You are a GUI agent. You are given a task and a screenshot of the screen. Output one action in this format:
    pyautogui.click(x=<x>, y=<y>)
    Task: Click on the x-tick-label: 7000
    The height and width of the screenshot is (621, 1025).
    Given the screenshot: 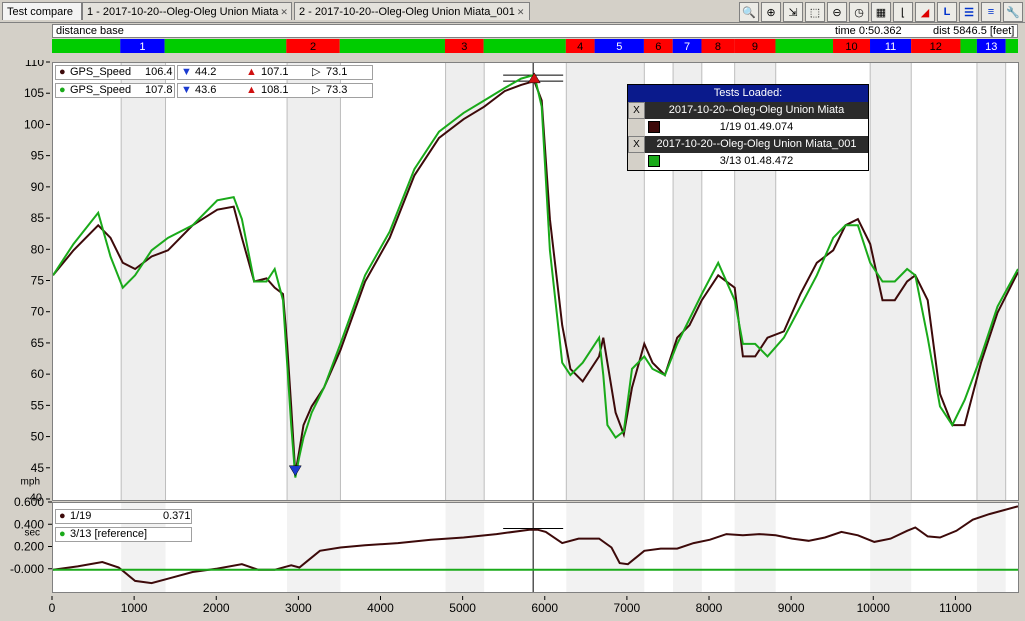 What is the action you would take?
    pyautogui.click(x=627, y=608)
    